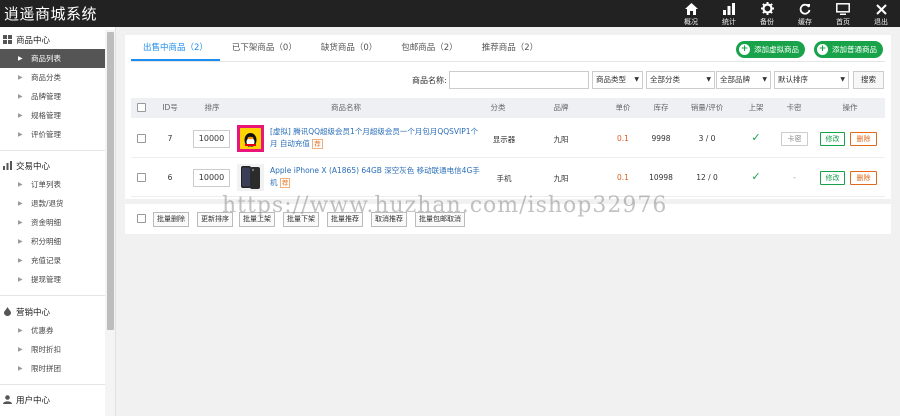 The width and height of the screenshot is (900, 416). I want to click on sidebar-group-goods: 商品中心 ▶ 商品列表 ▶ 商品分类 ▶ 品牌管理 ▶ 规格管理 ▶ 评价管理, so click(52, 87).